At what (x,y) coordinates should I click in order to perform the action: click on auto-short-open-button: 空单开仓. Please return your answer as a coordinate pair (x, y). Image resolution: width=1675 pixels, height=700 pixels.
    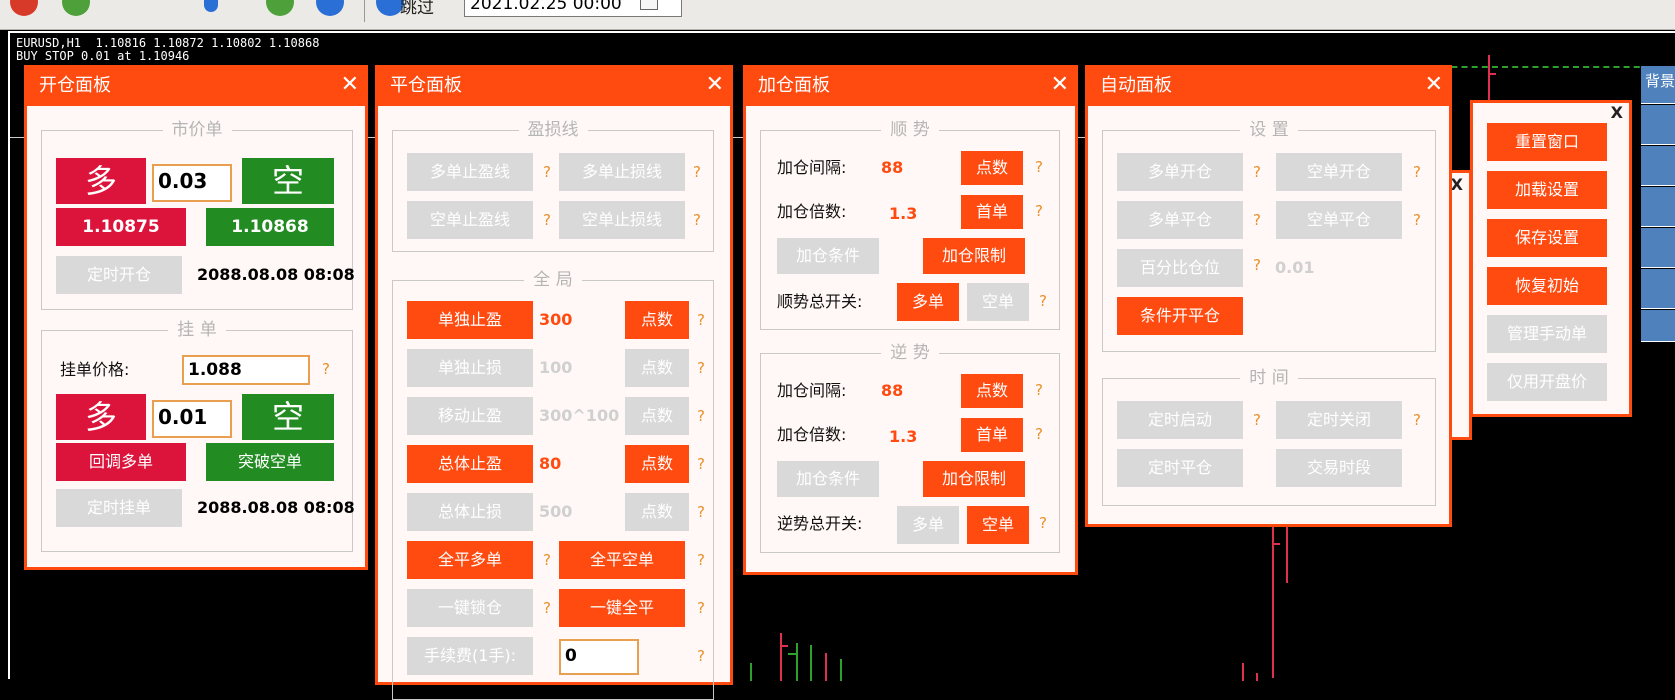
    Looking at the image, I should click on (1339, 172).